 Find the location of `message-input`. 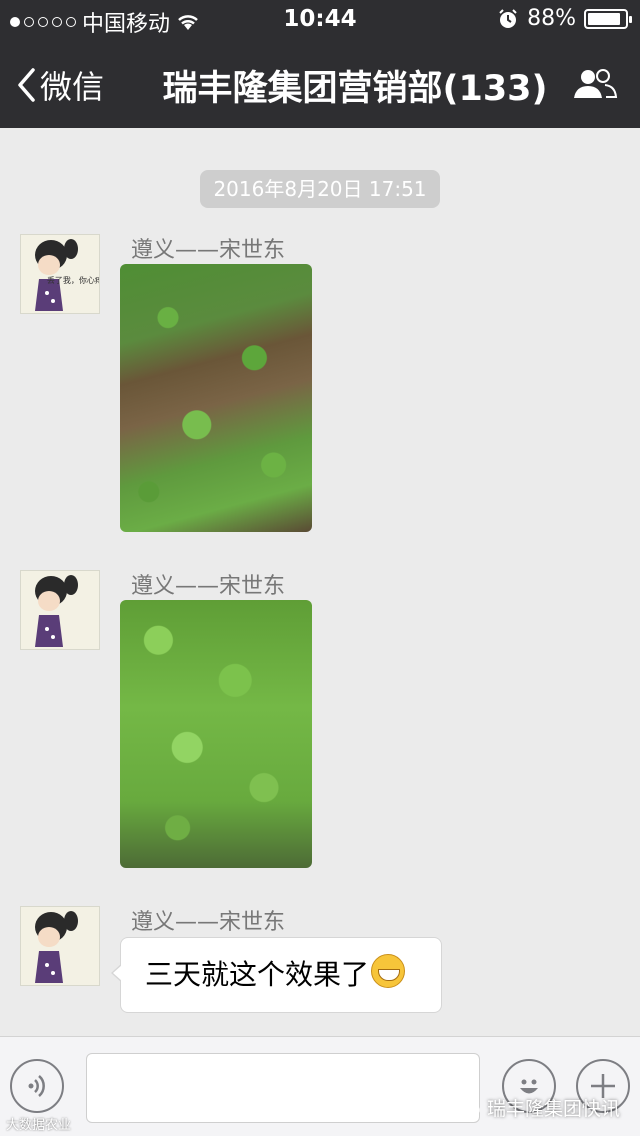

message-input is located at coordinates (283, 1088).